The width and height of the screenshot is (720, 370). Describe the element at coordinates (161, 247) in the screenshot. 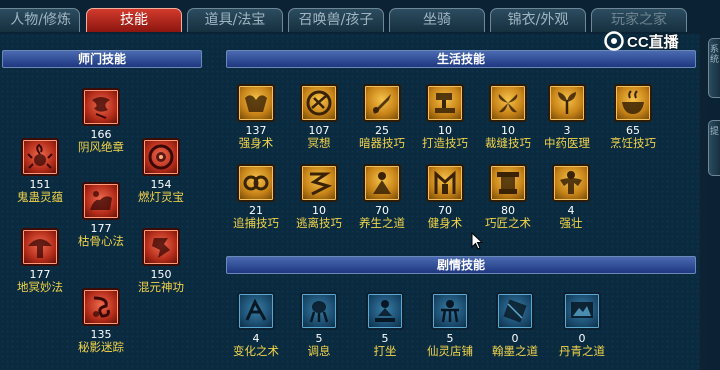

I see `chaos-spirit-icon` at that location.